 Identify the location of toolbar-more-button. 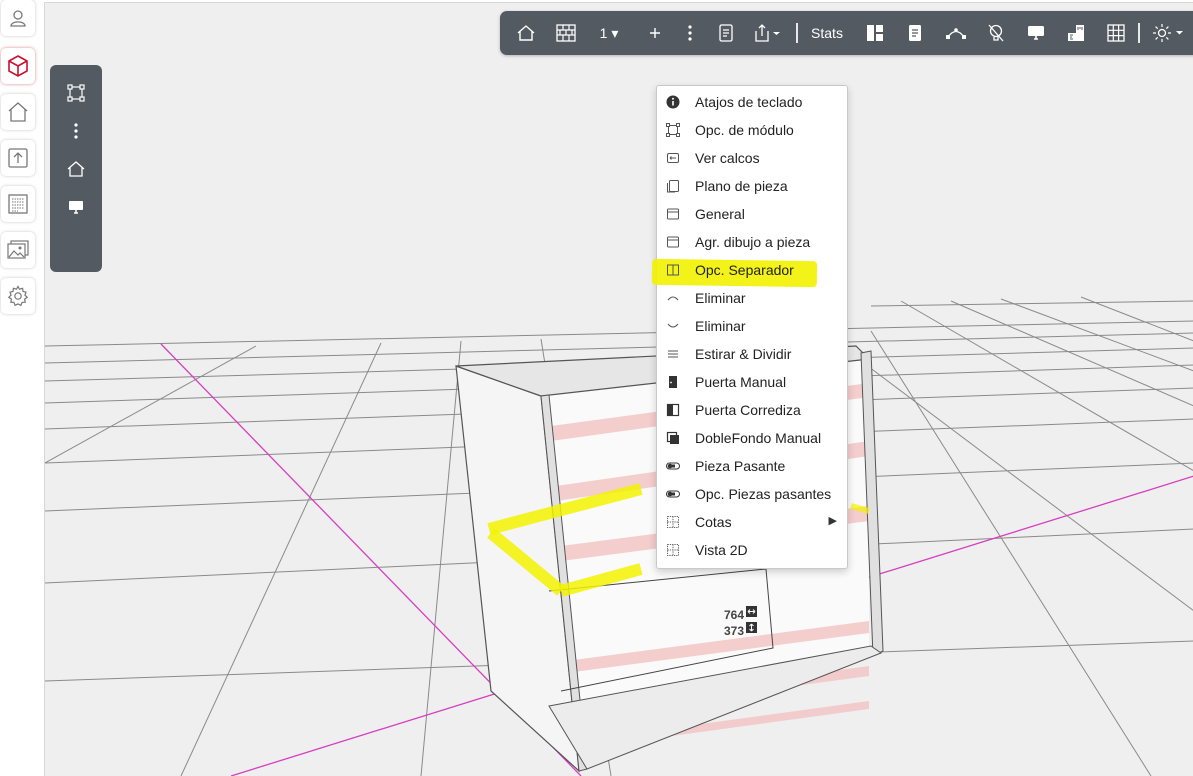
(690, 33).